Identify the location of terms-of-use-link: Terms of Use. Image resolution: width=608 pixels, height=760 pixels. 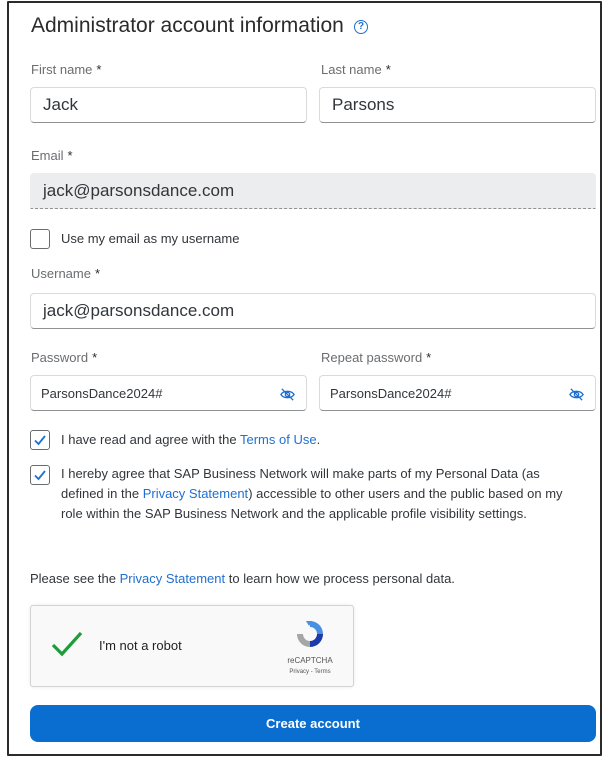
(278, 439).